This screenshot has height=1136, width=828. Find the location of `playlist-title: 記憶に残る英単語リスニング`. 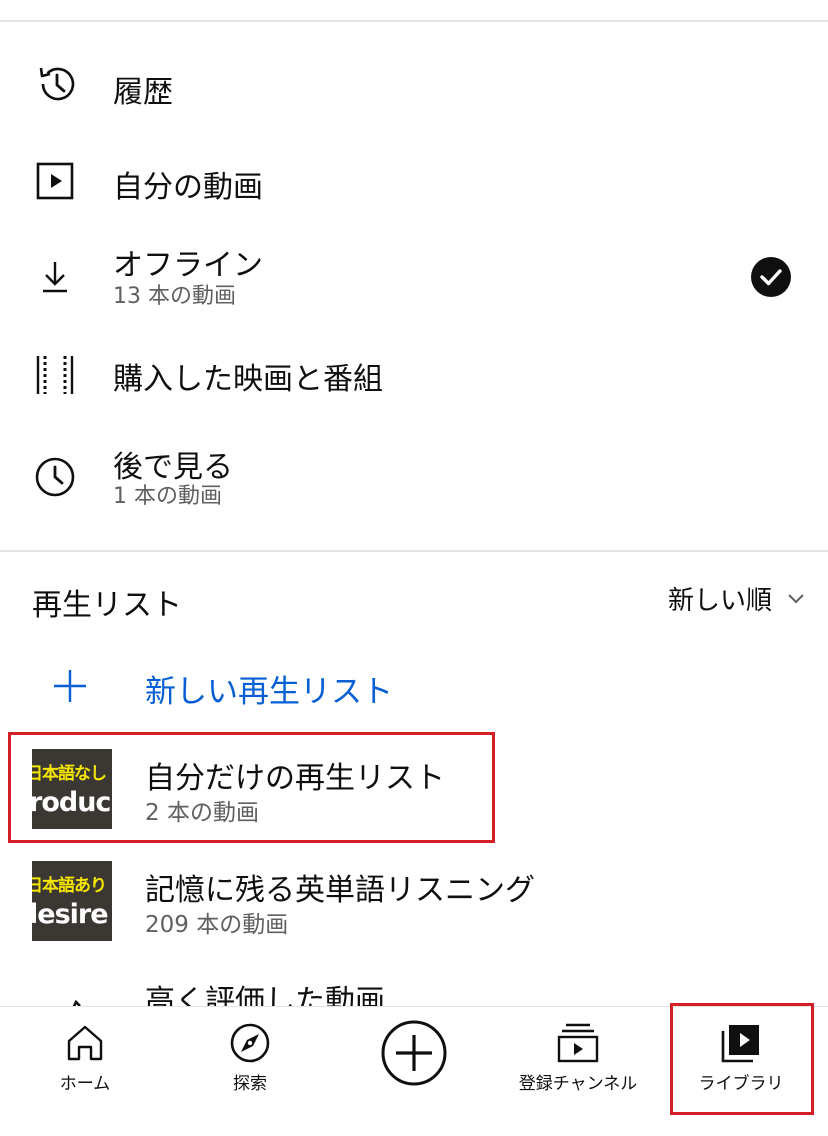

playlist-title: 記憶に残る英単語リスニング is located at coordinates (340, 890).